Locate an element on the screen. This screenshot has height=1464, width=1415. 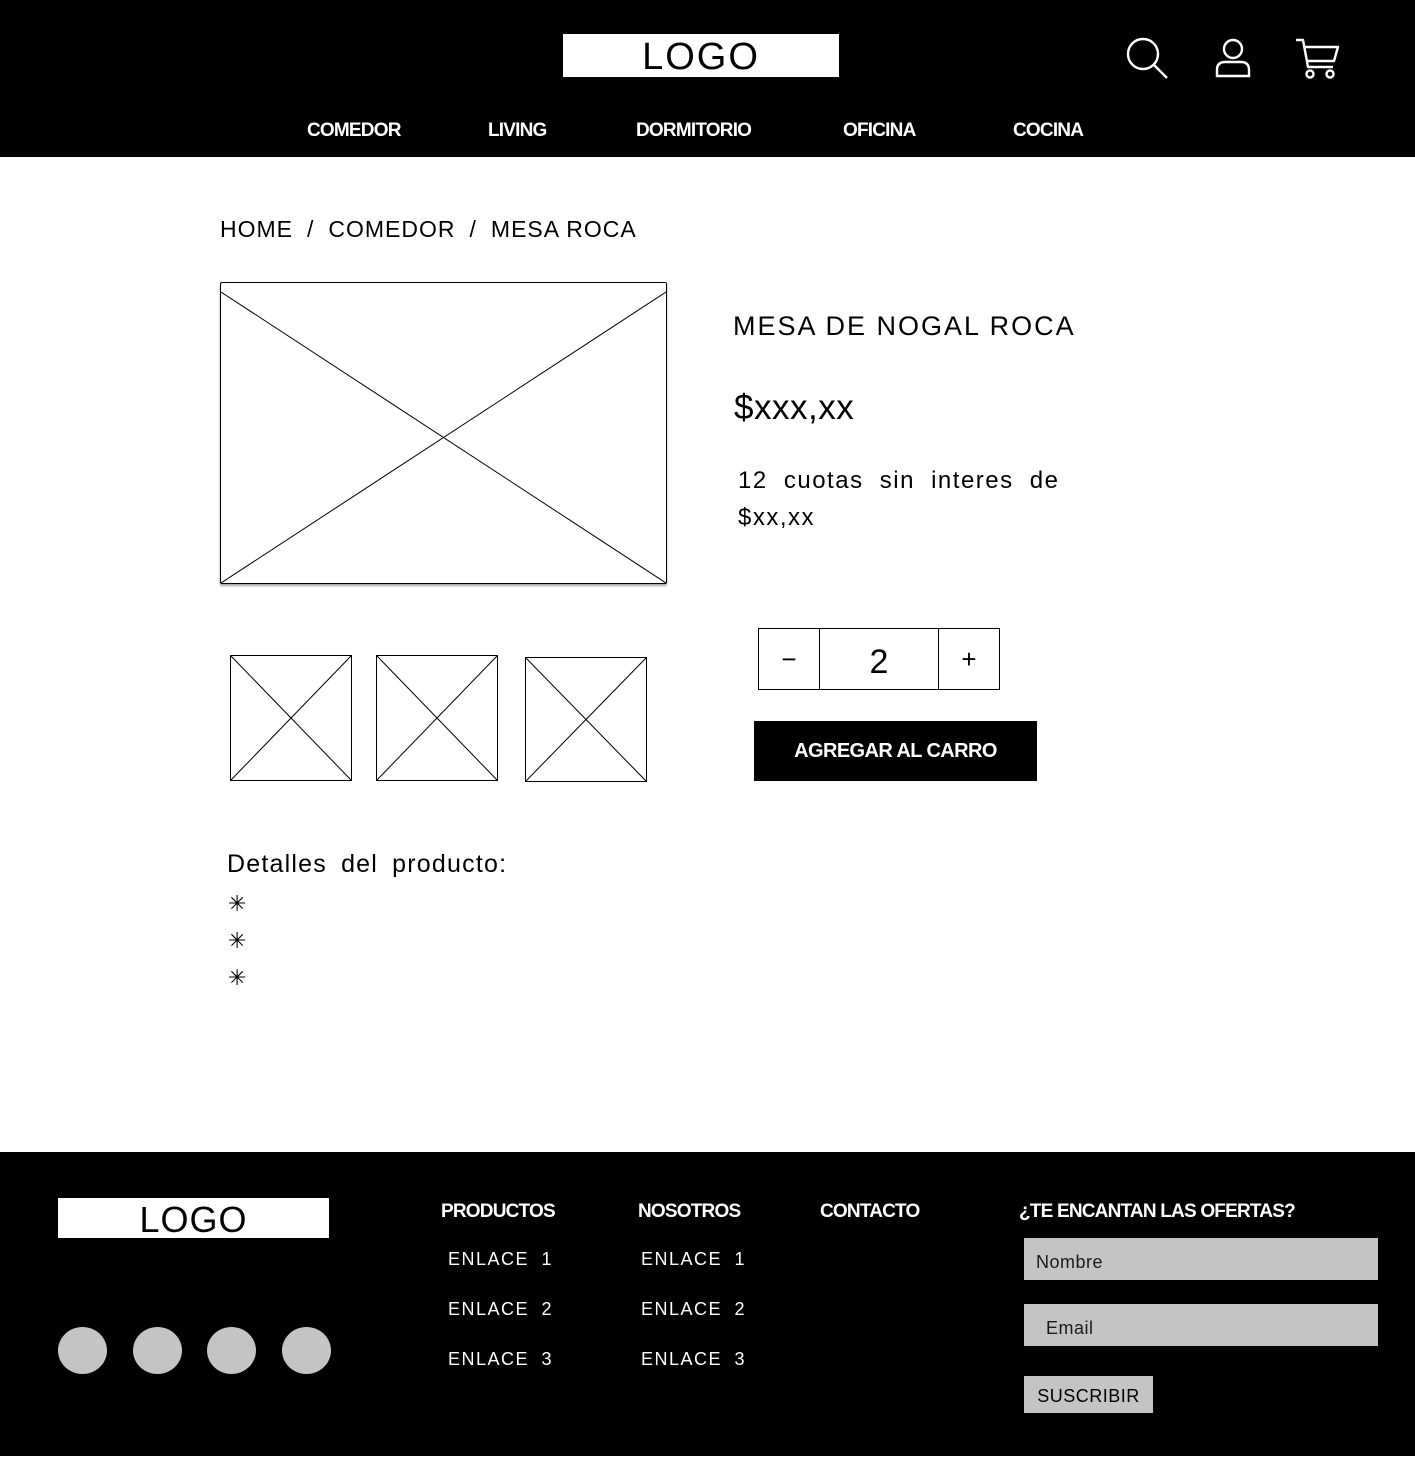
cart-icon is located at coordinates (1317, 58).